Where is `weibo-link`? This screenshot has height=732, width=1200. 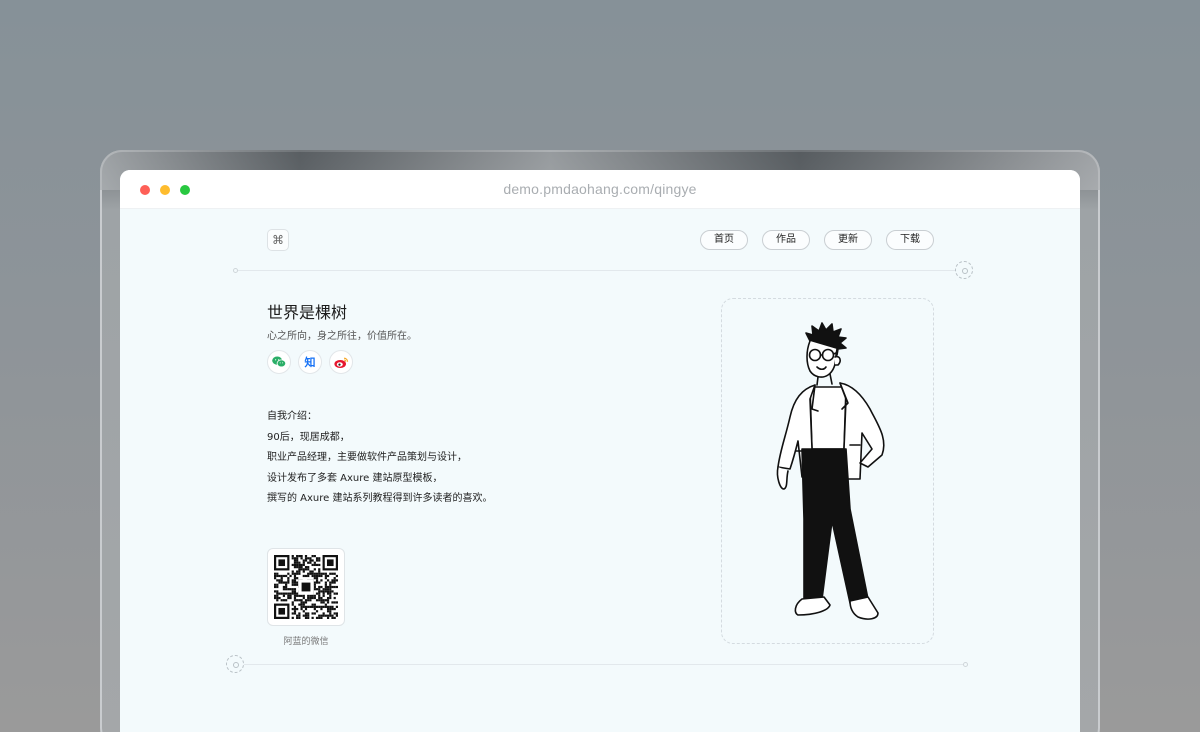 weibo-link is located at coordinates (341, 362).